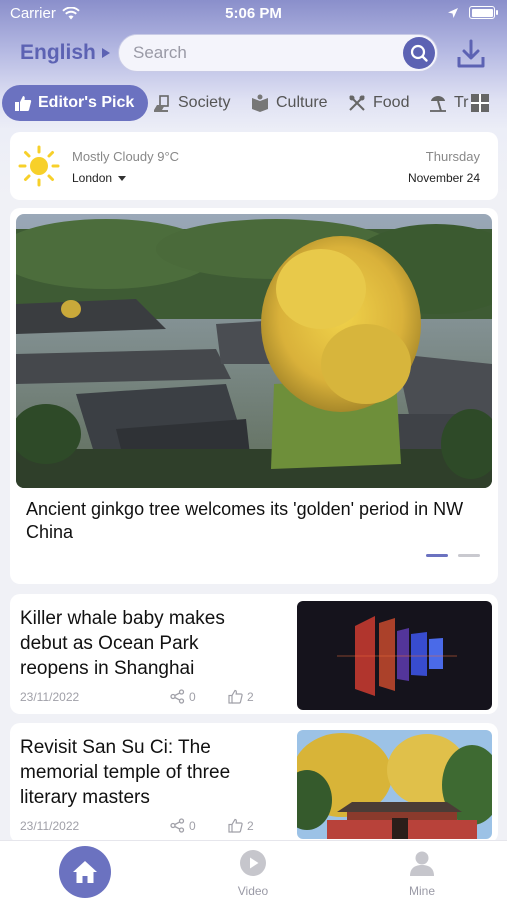  I want to click on status-right, so click(472, 12).